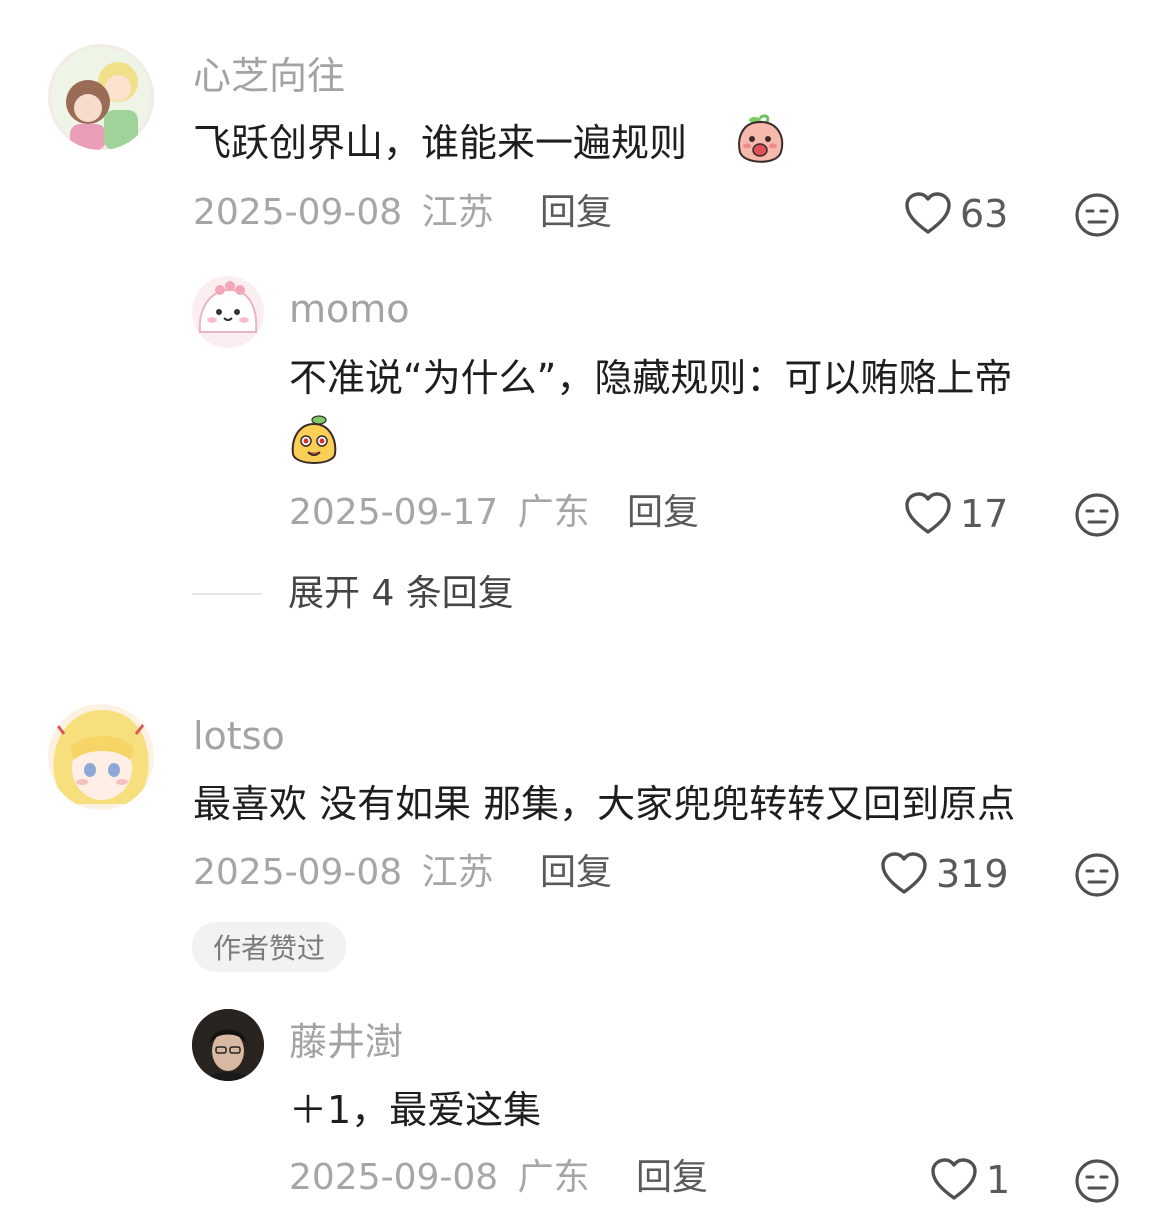 The width and height of the screenshot is (1168, 1222). I want to click on reply-date: 2025-09-08 广东, so click(439, 1178).